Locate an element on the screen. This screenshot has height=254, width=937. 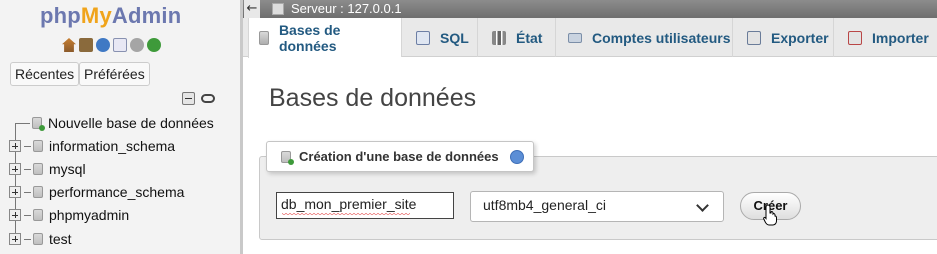
recent-button: Récentes is located at coordinates (45, 74).